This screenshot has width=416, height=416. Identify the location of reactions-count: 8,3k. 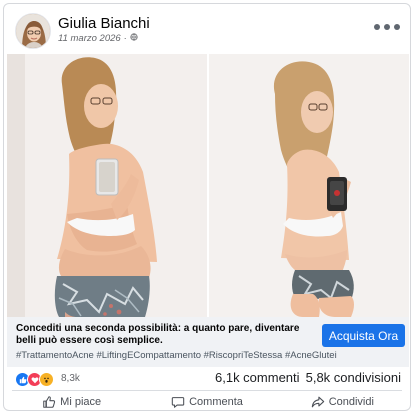
(70, 378).